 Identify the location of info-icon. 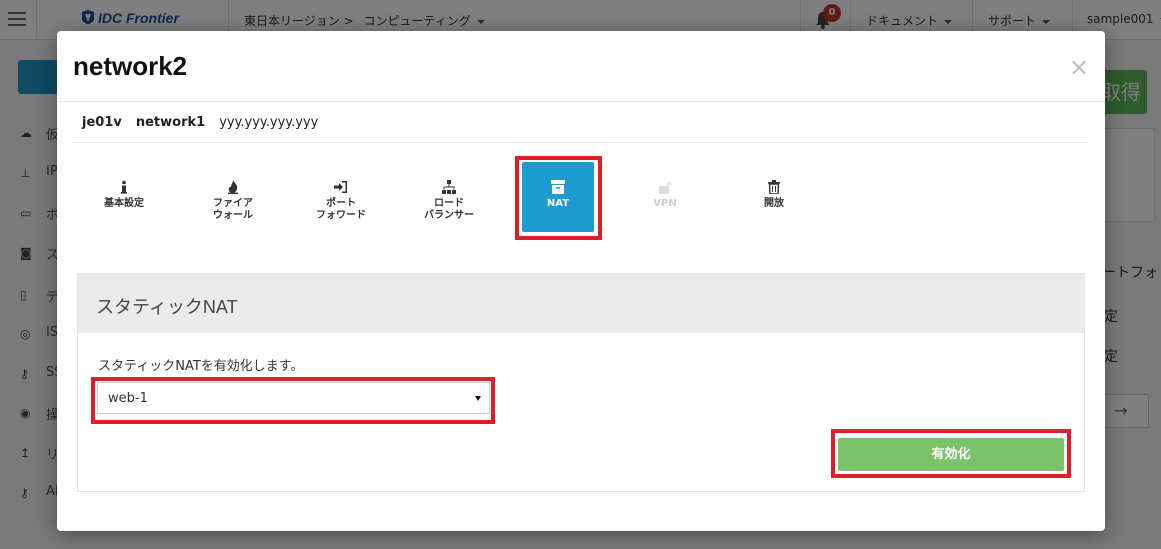
(124, 187).